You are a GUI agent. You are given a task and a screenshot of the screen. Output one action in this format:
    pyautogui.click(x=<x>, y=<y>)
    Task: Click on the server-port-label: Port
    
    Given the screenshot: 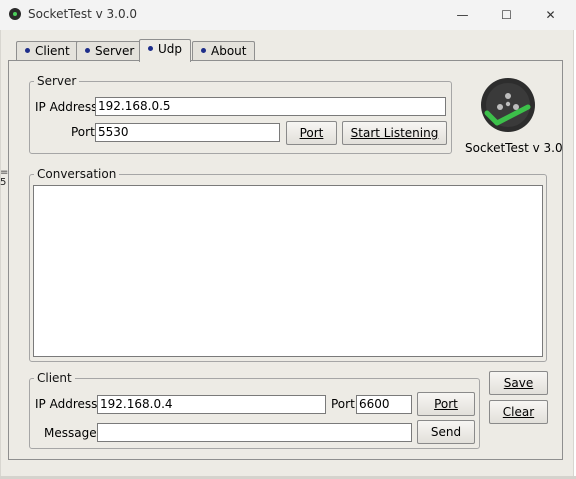 What is the action you would take?
    pyautogui.click(x=83, y=132)
    